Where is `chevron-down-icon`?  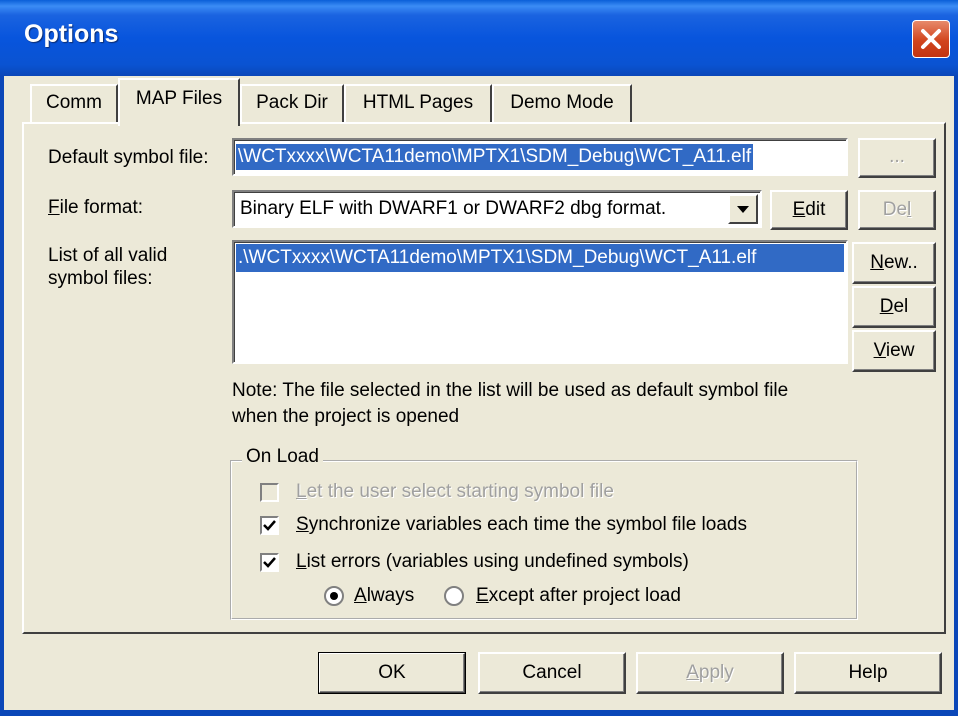 chevron-down-icon is located at coordinates (743, 209).